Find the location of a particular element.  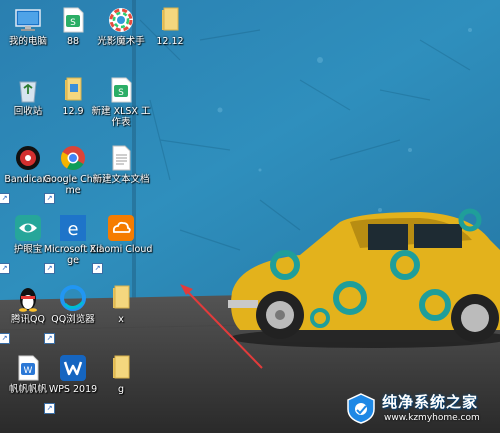

recycle-bin-icon is located at coordinates (28, 92).